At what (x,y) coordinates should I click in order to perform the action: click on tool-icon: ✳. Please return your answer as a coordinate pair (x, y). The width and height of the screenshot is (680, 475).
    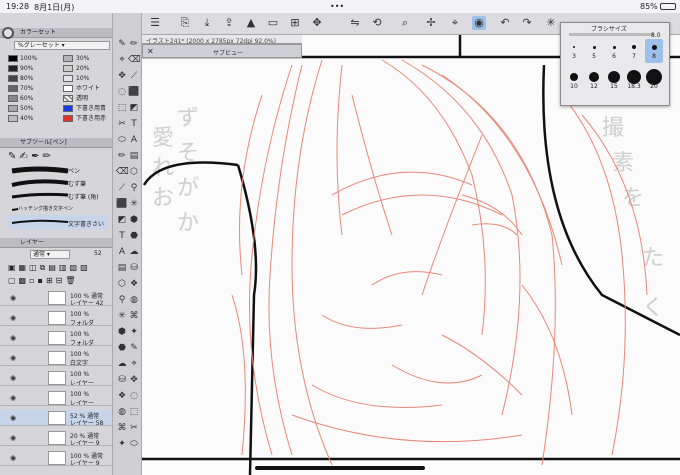
    Looking at the image, I should click on (134, 204).